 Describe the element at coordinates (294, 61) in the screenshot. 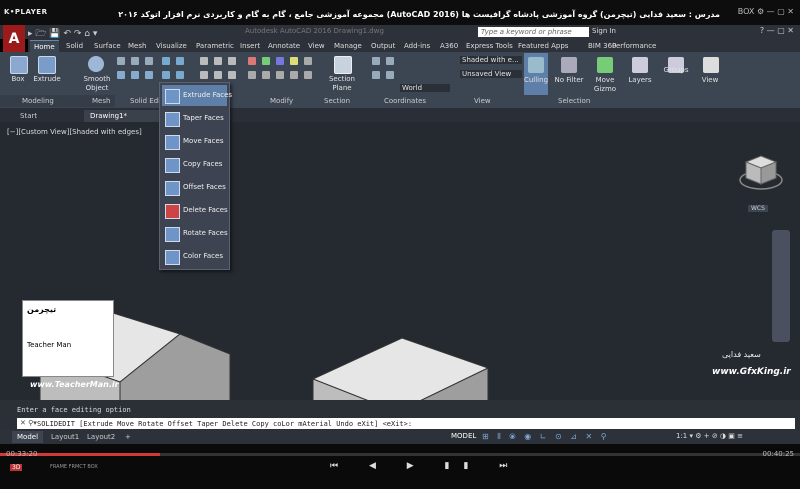

I see `modify-mirror-icon` at that location.